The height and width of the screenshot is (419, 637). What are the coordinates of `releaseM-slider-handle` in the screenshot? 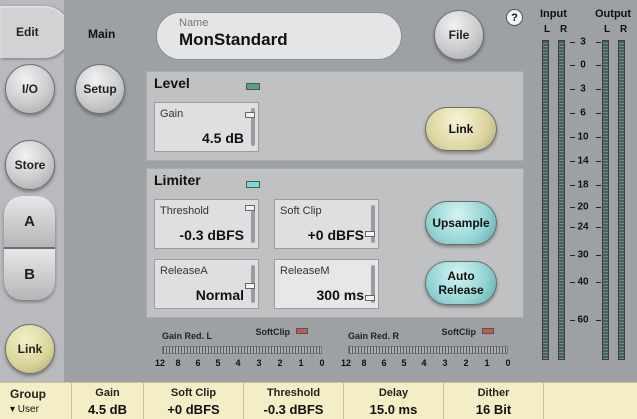 It's located at (370, 298).